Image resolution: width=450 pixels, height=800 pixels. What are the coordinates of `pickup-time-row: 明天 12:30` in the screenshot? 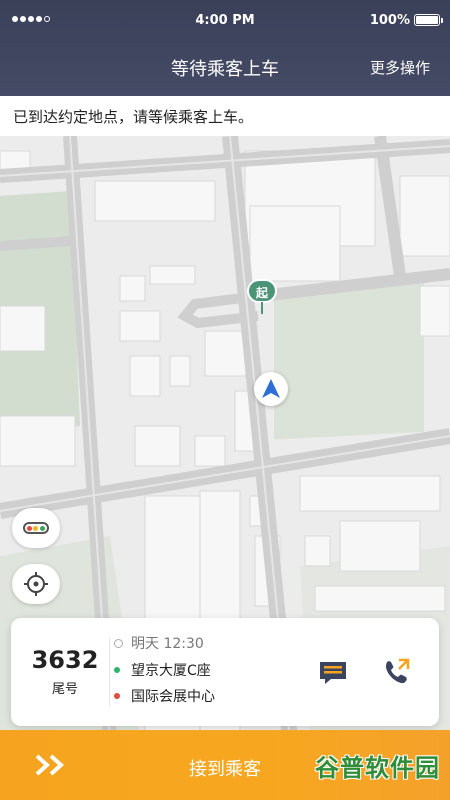 It's located at (159, 643).